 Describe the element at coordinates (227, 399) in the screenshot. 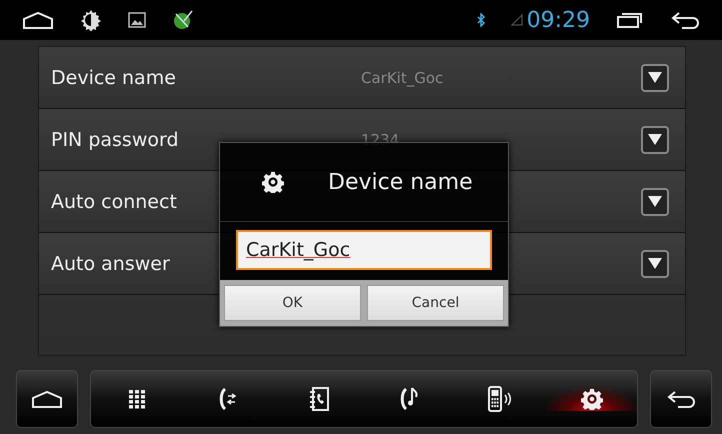

I see `phone-arrows-icon` at that location.